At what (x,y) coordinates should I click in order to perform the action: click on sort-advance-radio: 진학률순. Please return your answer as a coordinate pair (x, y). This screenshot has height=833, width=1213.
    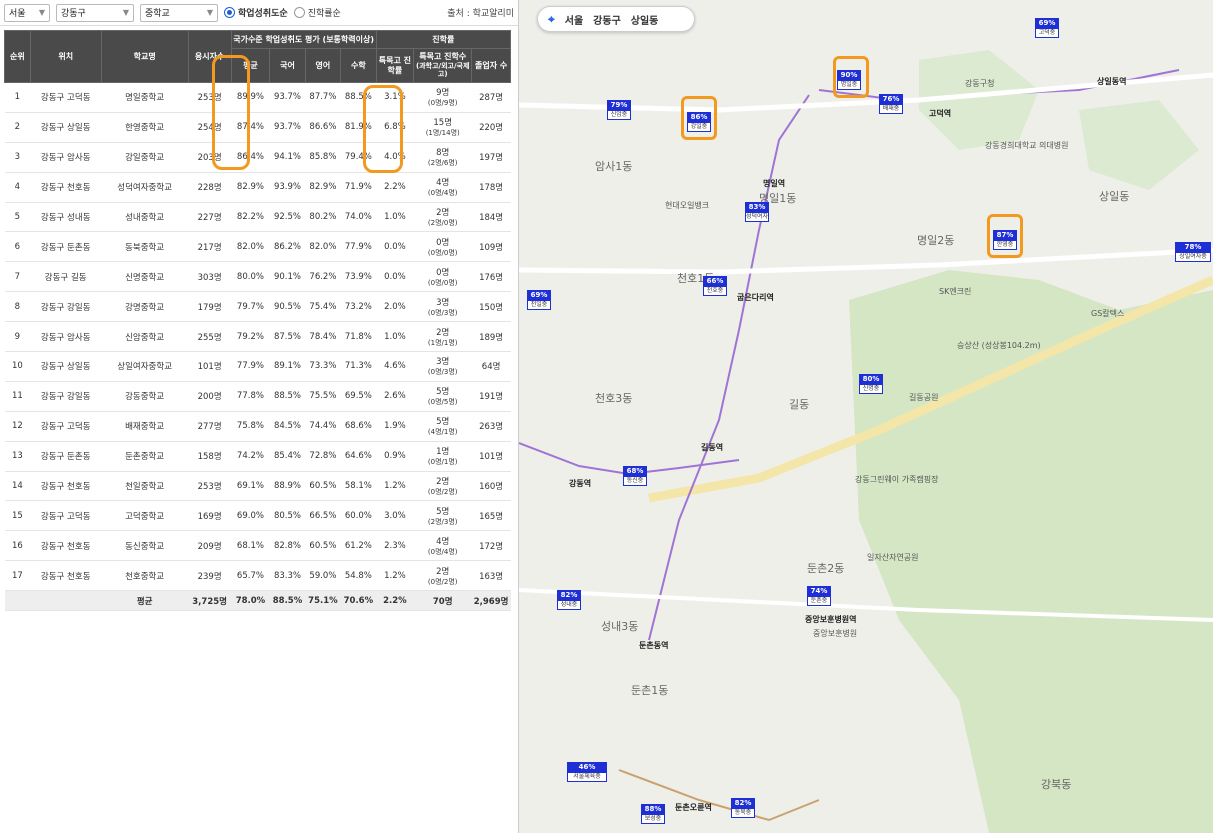
    Looking at the image, I should click on (317, 12).